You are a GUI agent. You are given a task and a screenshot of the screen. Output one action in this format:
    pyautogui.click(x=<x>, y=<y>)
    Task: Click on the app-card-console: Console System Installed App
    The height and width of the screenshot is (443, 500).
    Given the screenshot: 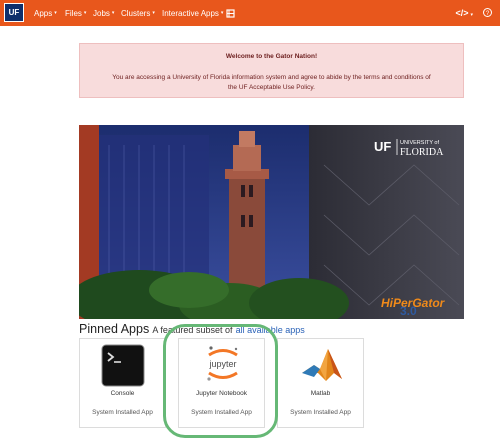 What is the action you would take?
    pyautogui.click(x=122, y=383)
    